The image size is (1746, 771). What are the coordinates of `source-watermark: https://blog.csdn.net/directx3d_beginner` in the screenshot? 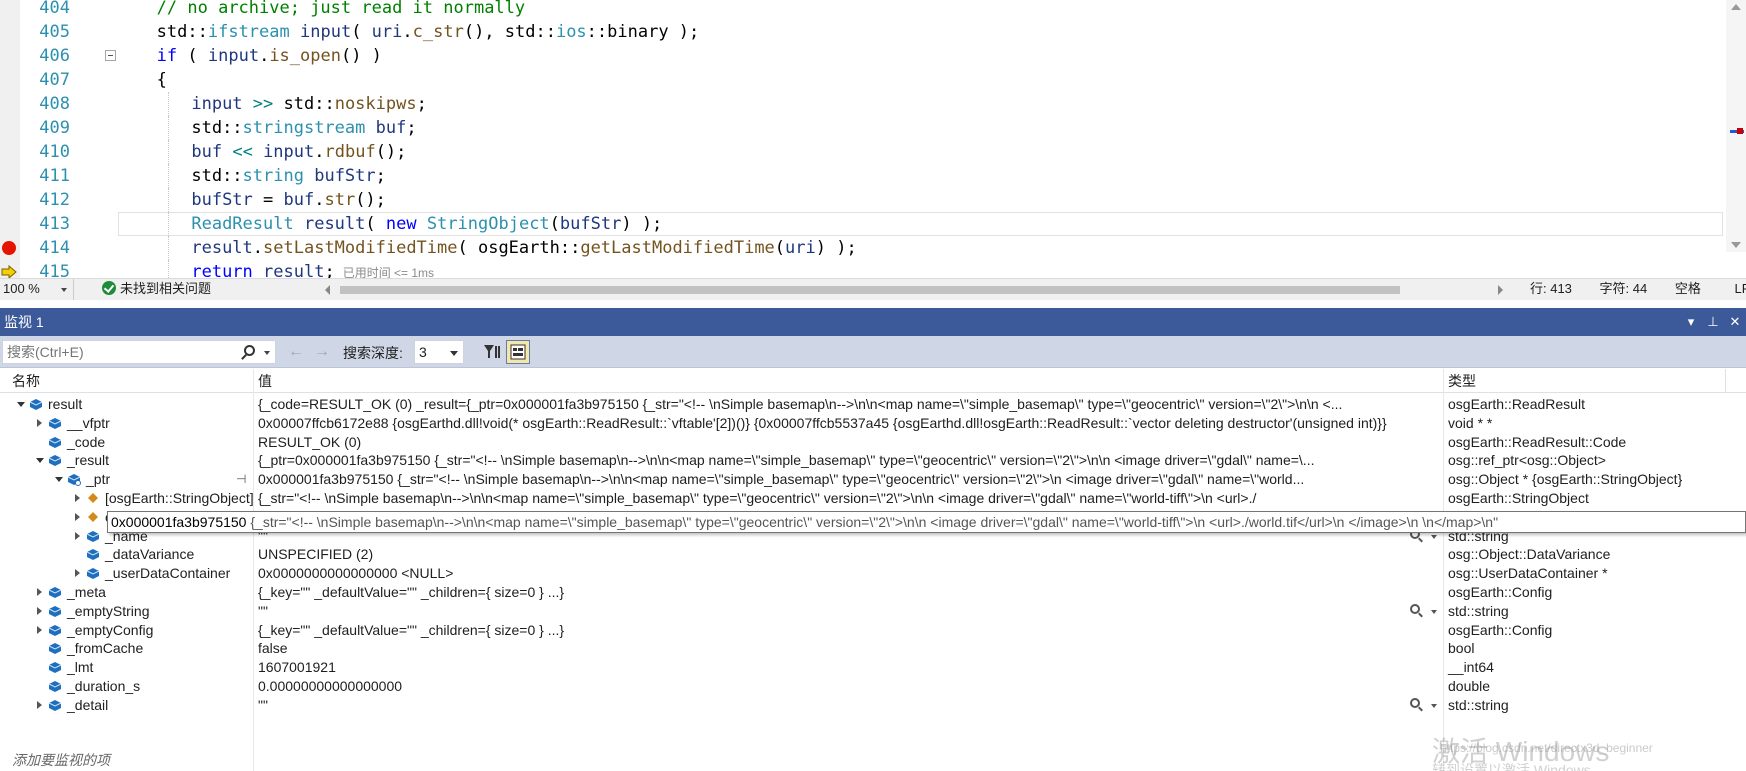 It's located at (1546, 748).